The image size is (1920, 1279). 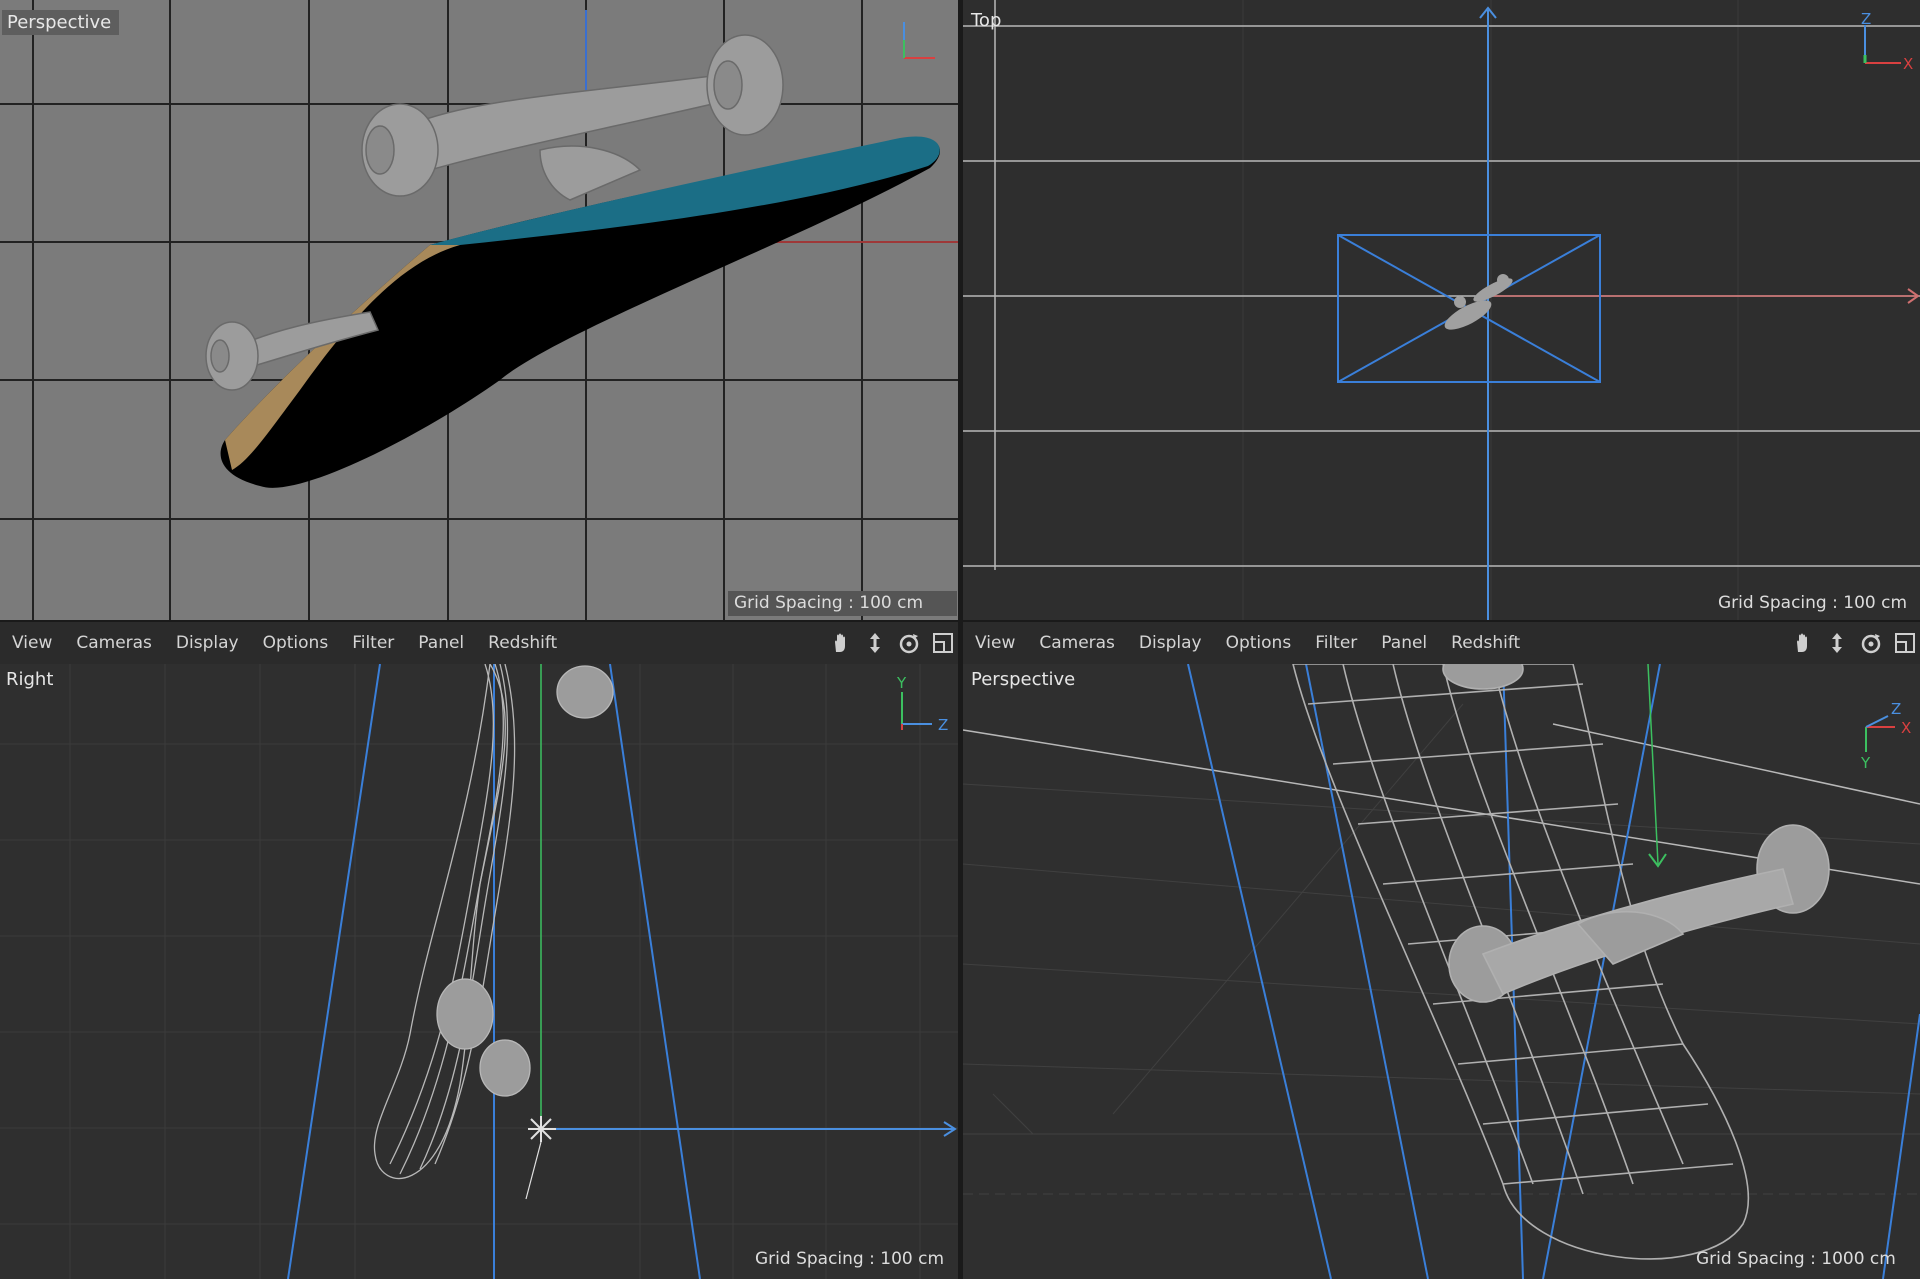 What do you see at coordinates (494, 971) in the screenshot?
I see `camera-frustum` at bounding box center [494, 971].